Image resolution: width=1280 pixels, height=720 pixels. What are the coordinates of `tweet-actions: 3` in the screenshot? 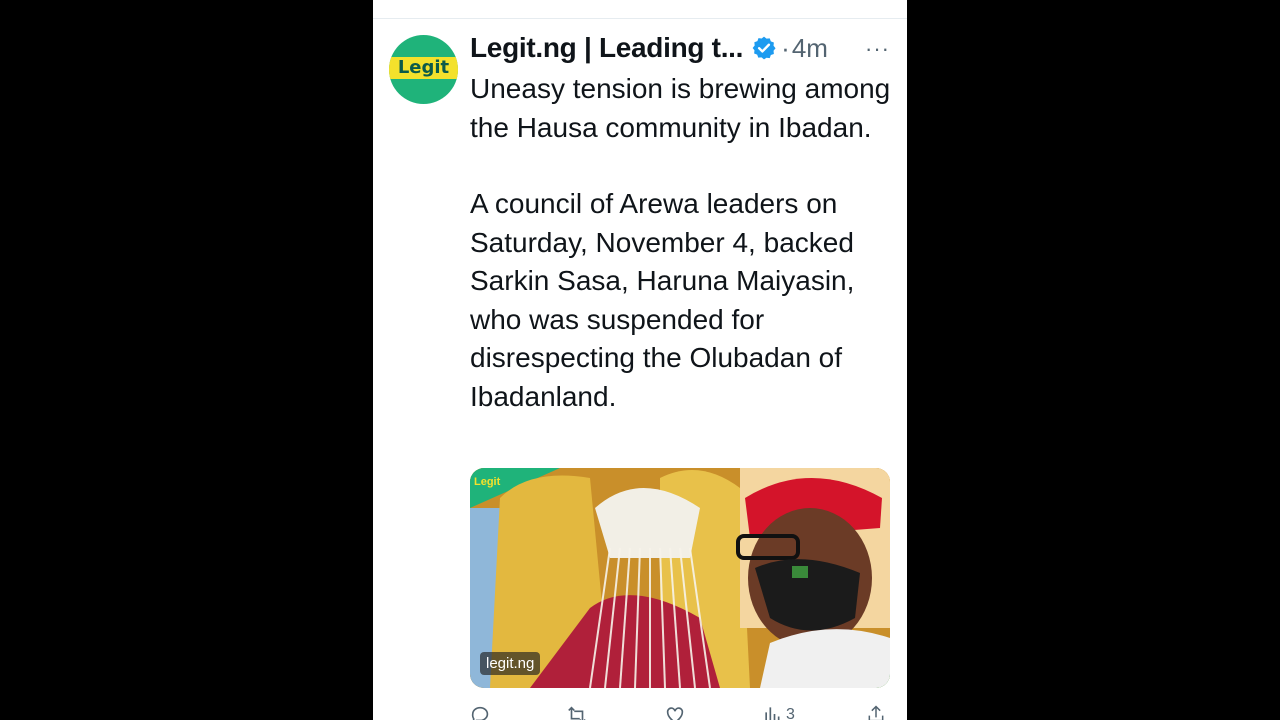 It's located at (680, 712).